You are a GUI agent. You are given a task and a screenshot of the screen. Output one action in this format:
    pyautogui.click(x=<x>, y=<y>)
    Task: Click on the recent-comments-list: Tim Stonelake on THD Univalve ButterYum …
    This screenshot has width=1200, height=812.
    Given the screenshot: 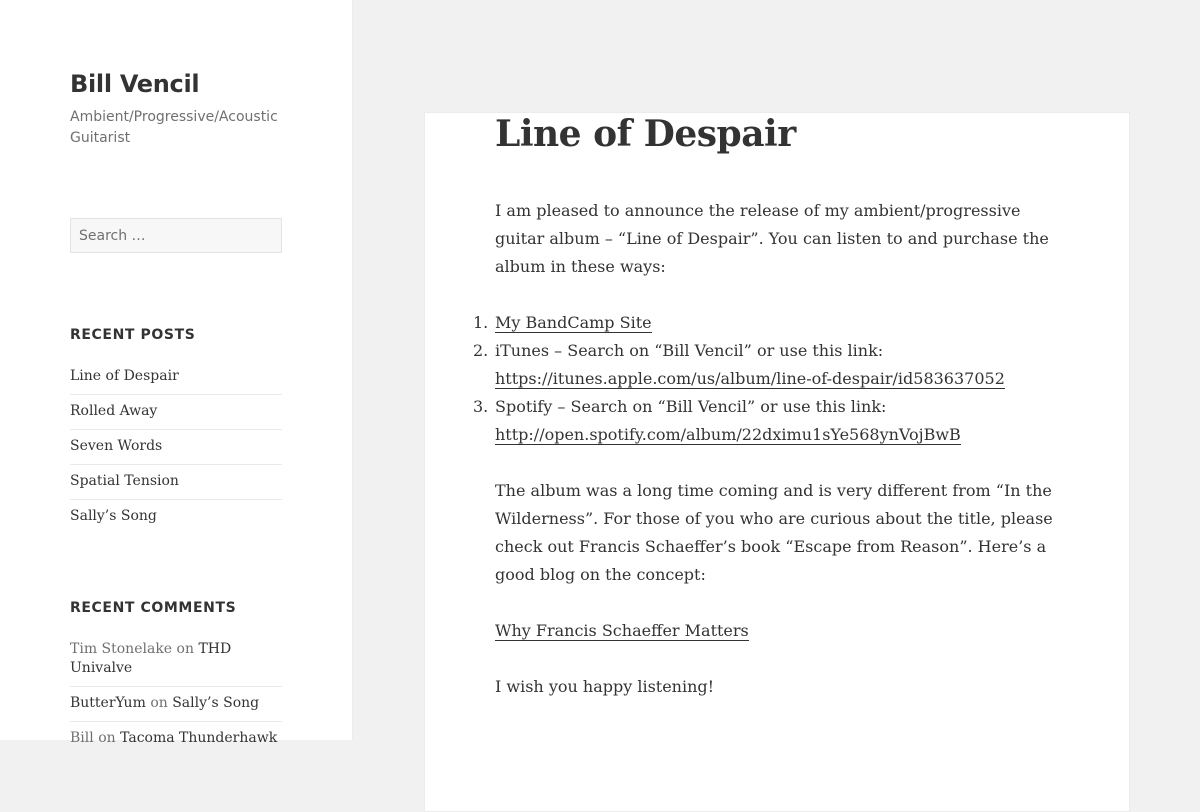 What is the action you would take?
    pyautogui.click(x=176, y=698)
    